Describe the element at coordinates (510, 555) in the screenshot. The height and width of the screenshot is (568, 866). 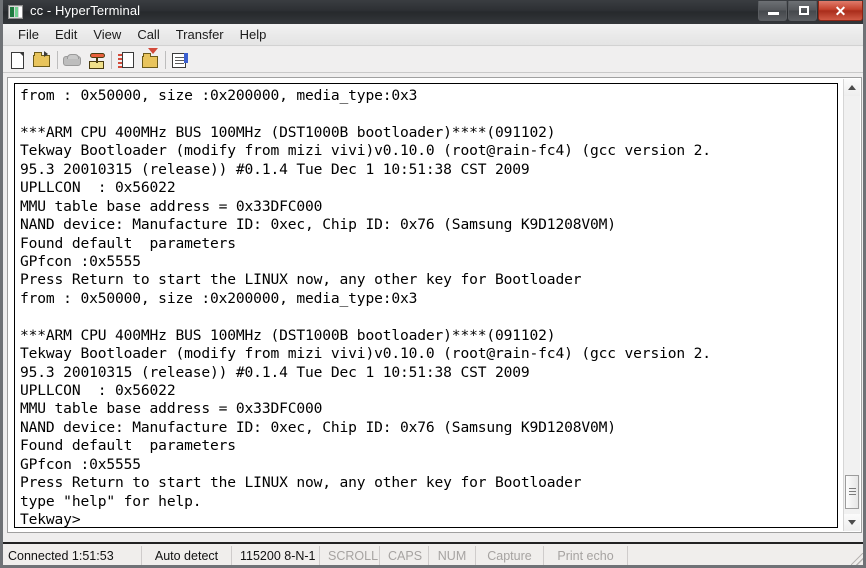
I see `status-capture: Capture` at that location.